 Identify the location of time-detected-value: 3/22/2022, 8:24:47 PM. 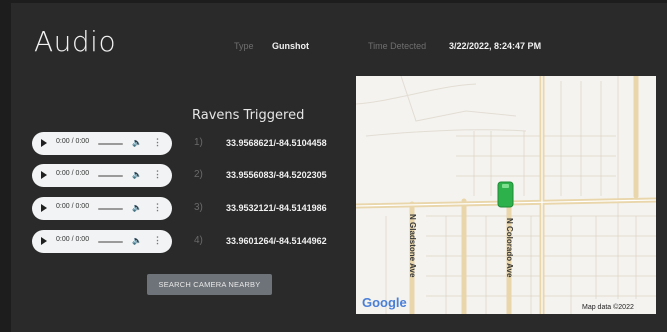
(495, 46).